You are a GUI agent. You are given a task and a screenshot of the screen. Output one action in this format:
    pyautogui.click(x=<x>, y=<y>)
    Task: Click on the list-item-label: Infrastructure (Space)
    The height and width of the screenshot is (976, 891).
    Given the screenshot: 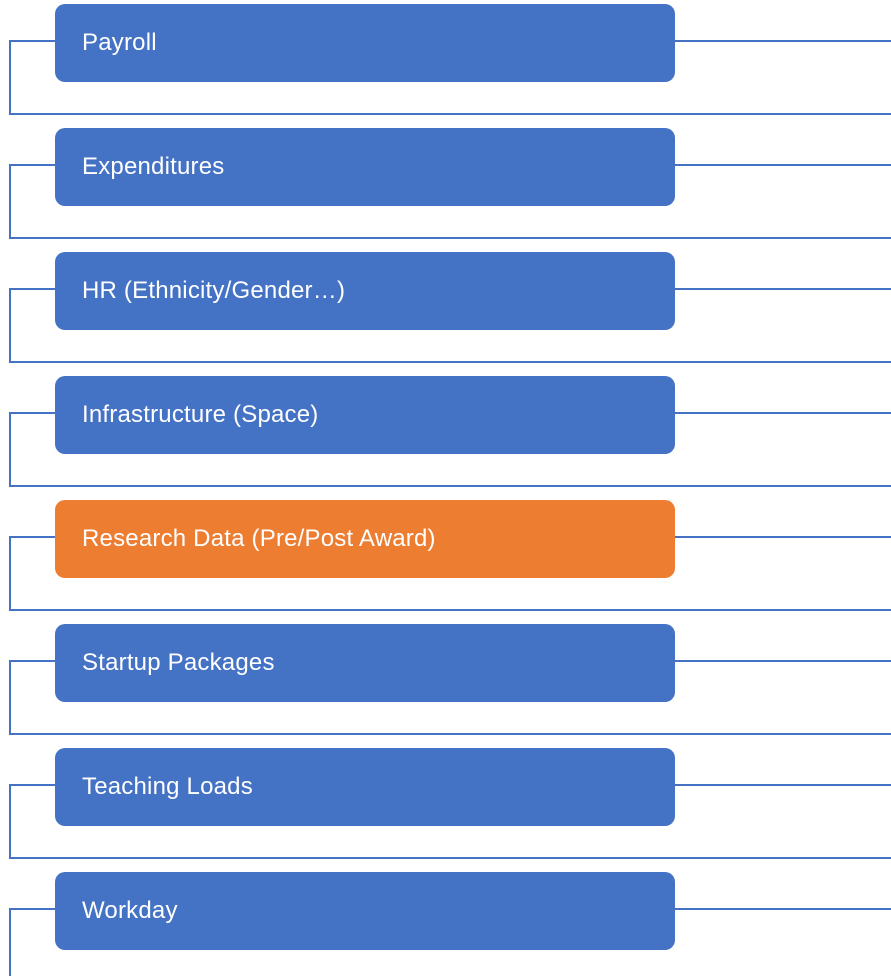 What is the action you would take?
    pyautogui.click(x=200, y=414)
    